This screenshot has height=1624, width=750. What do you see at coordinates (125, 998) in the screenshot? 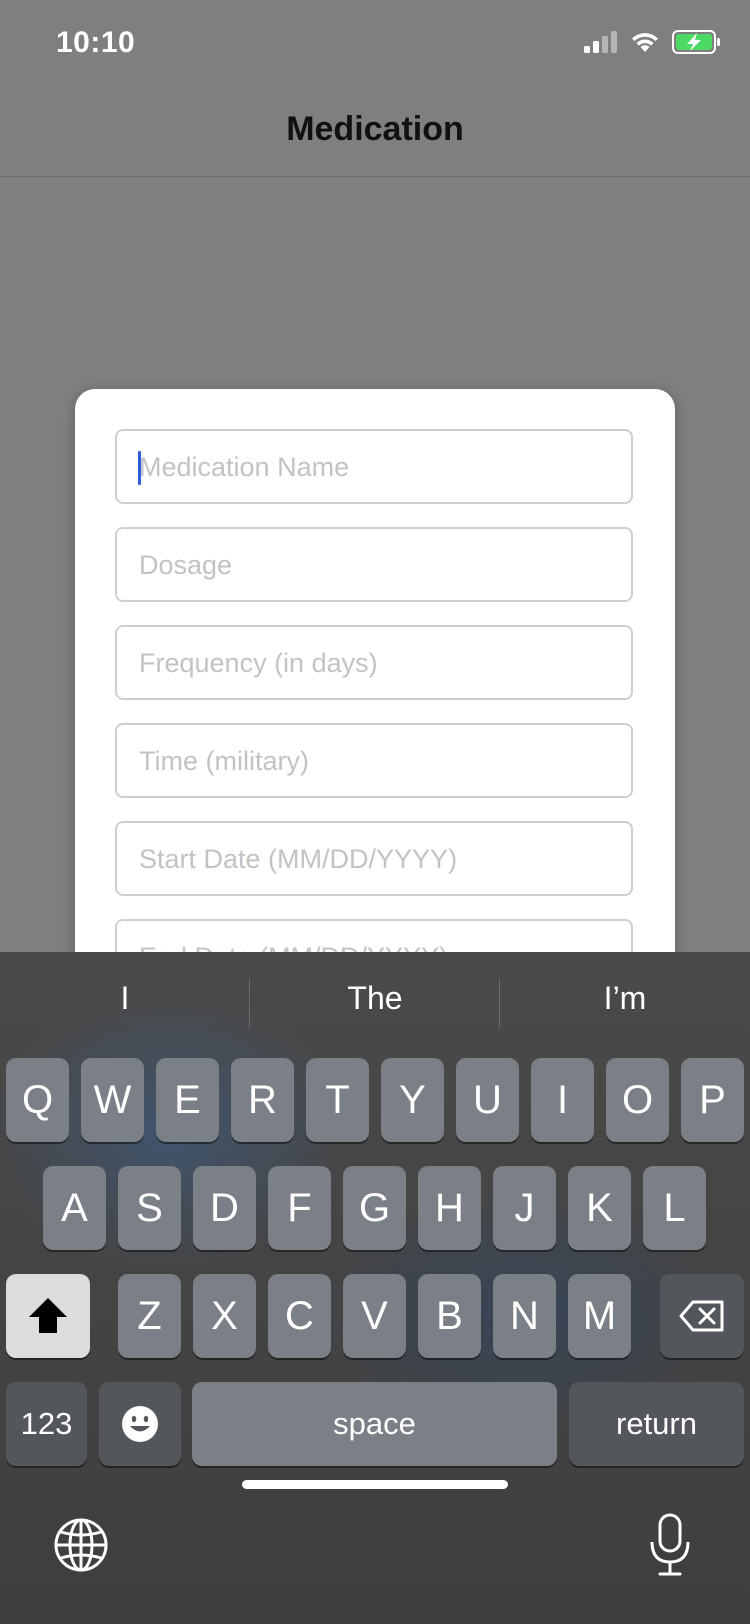
I see `suggestion-item: I` at bounding box center [125, 998].